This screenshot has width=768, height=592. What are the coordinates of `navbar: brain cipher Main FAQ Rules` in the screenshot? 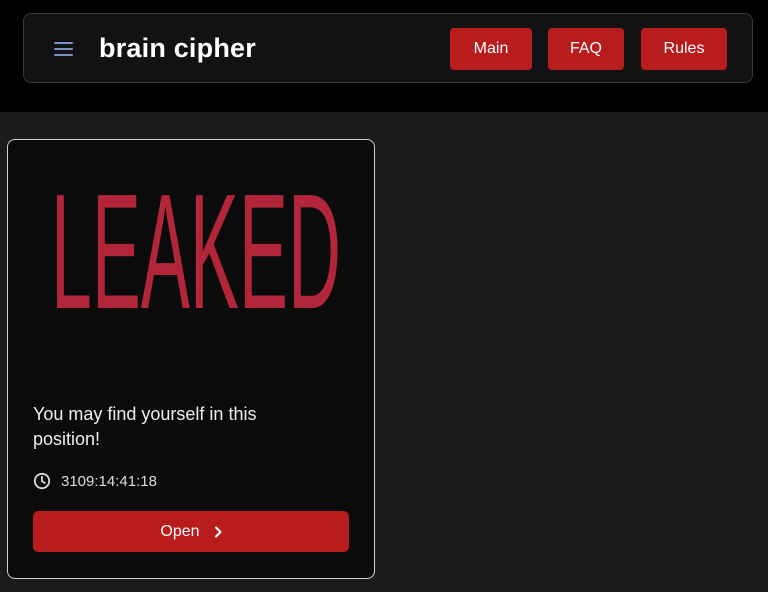 It's located at (388, 48).